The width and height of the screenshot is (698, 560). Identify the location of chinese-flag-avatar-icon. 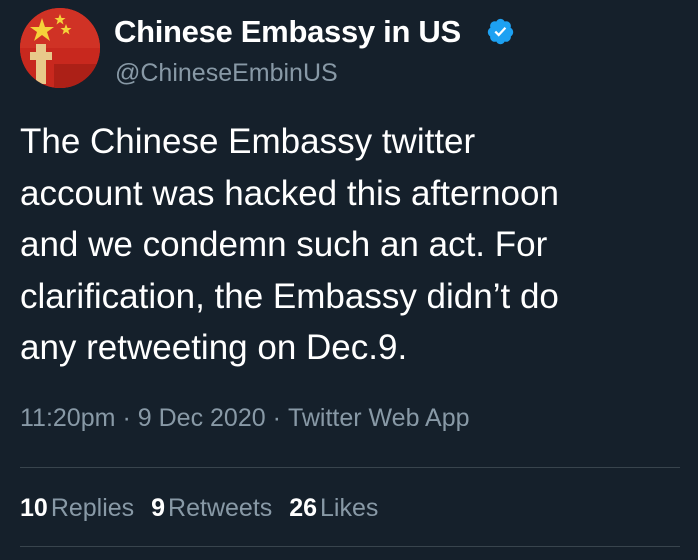
(60, 48).